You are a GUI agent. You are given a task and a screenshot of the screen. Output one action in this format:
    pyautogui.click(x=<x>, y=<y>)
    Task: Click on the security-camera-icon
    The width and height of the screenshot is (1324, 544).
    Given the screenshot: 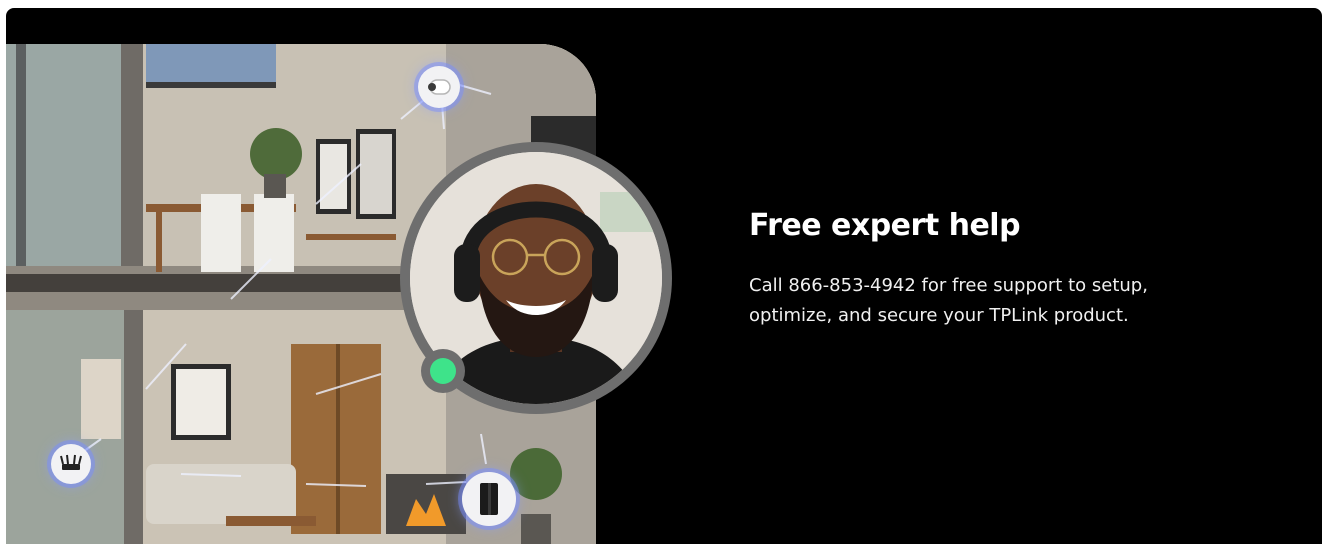 What is the action you would take?
    pyautogui.click(x=439, y=87)
    